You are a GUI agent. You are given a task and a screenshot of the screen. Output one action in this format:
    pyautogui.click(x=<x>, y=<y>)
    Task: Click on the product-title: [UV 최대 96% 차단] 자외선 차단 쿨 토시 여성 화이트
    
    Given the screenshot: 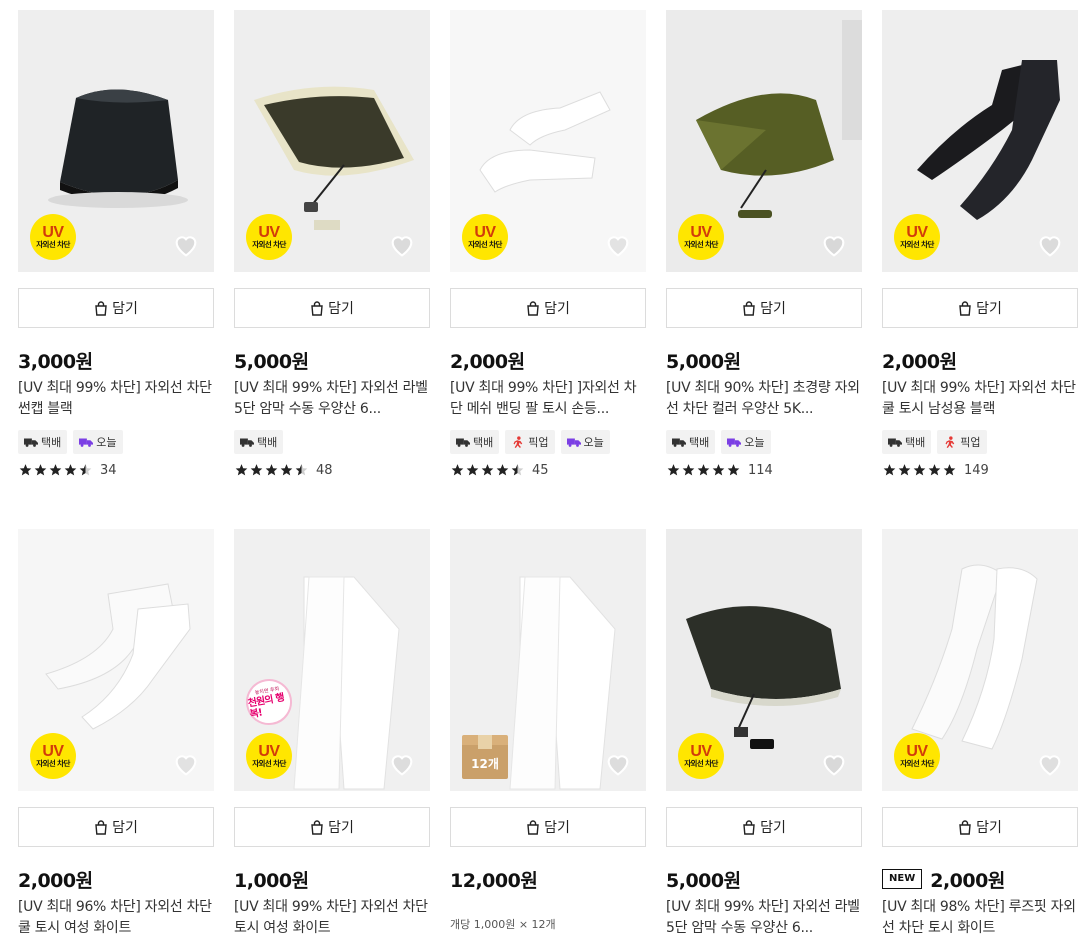 What is the action you would take?
    pyautogui.click(x=116, y=916)
    